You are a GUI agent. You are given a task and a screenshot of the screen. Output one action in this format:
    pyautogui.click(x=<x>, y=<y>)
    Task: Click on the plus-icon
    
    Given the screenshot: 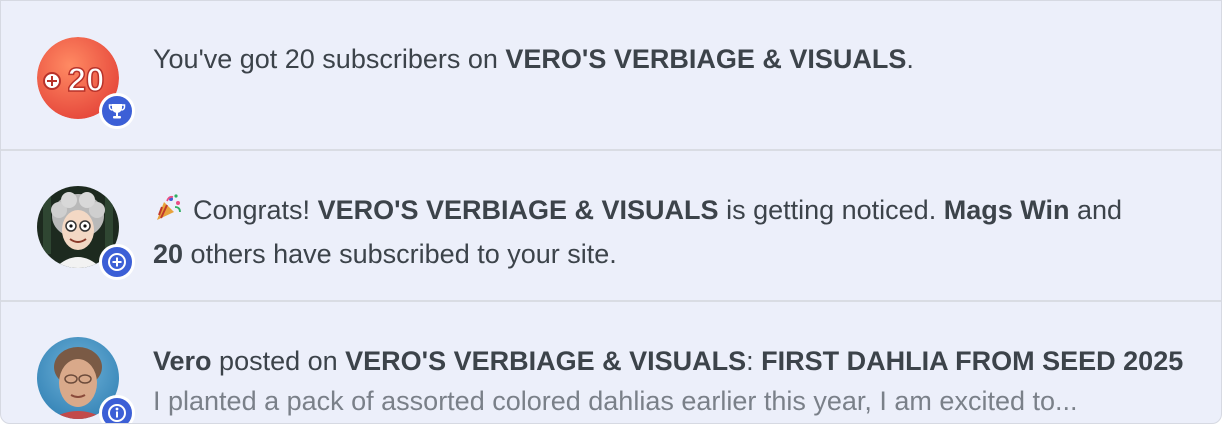 What is the action you would take?
    pyautogui.click(x=117, y=262)
    